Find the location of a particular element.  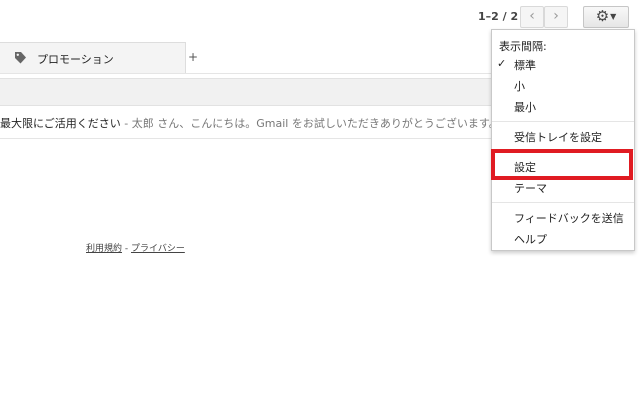

density-option-cozy: 小 is located at coordinates (519, 86).